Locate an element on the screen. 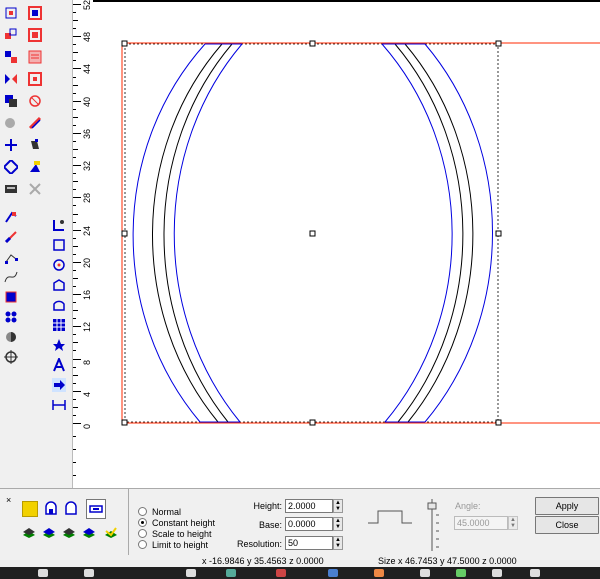  group-icon is located at coordinates (11, 101).